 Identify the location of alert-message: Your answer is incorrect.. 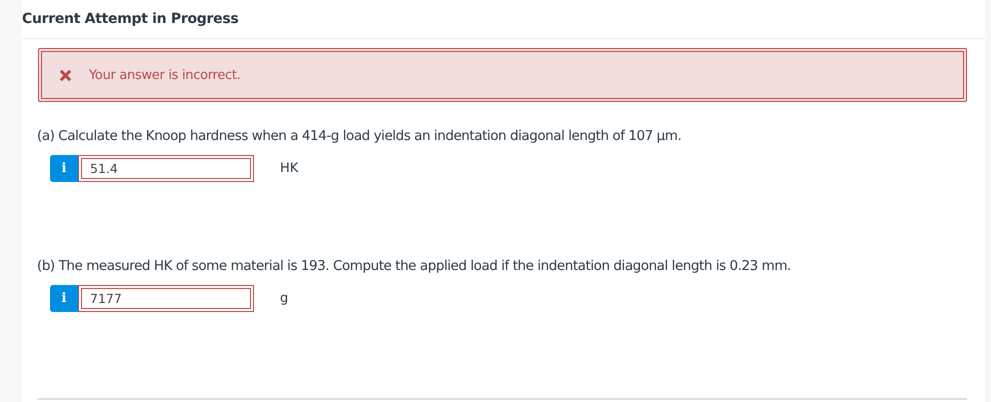
(164, 75).